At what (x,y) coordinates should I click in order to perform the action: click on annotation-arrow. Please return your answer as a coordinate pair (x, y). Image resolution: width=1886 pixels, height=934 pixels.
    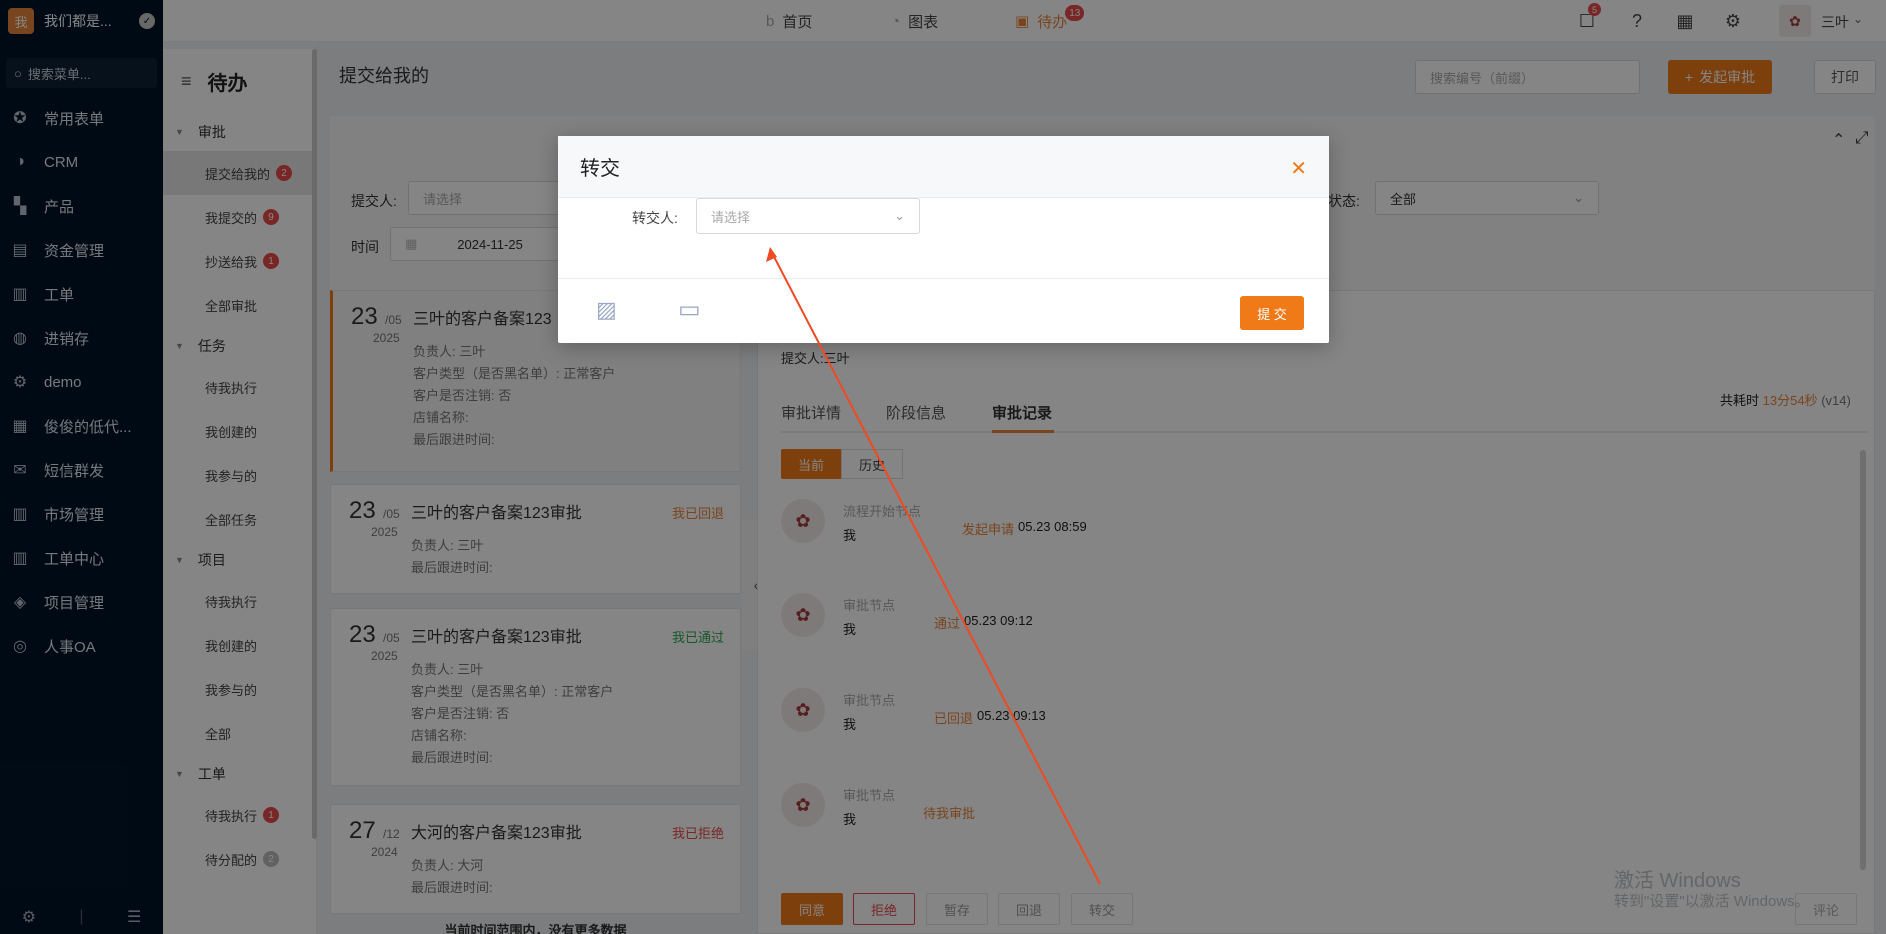
    Looking at the image, I should click on (933, 566).